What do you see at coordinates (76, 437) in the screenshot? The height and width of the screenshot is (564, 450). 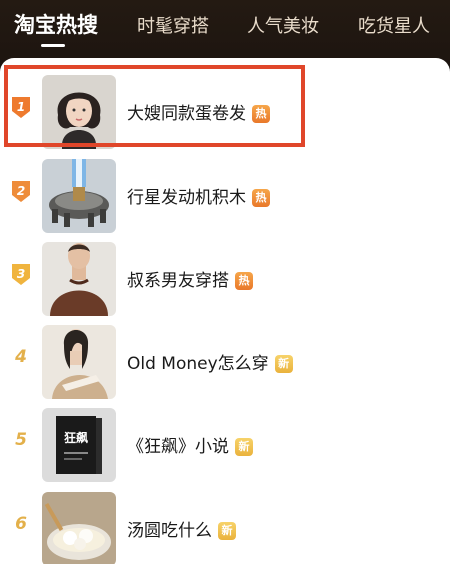 I see `book-cover-title: 狂飙` at bounding box center [76, 437].